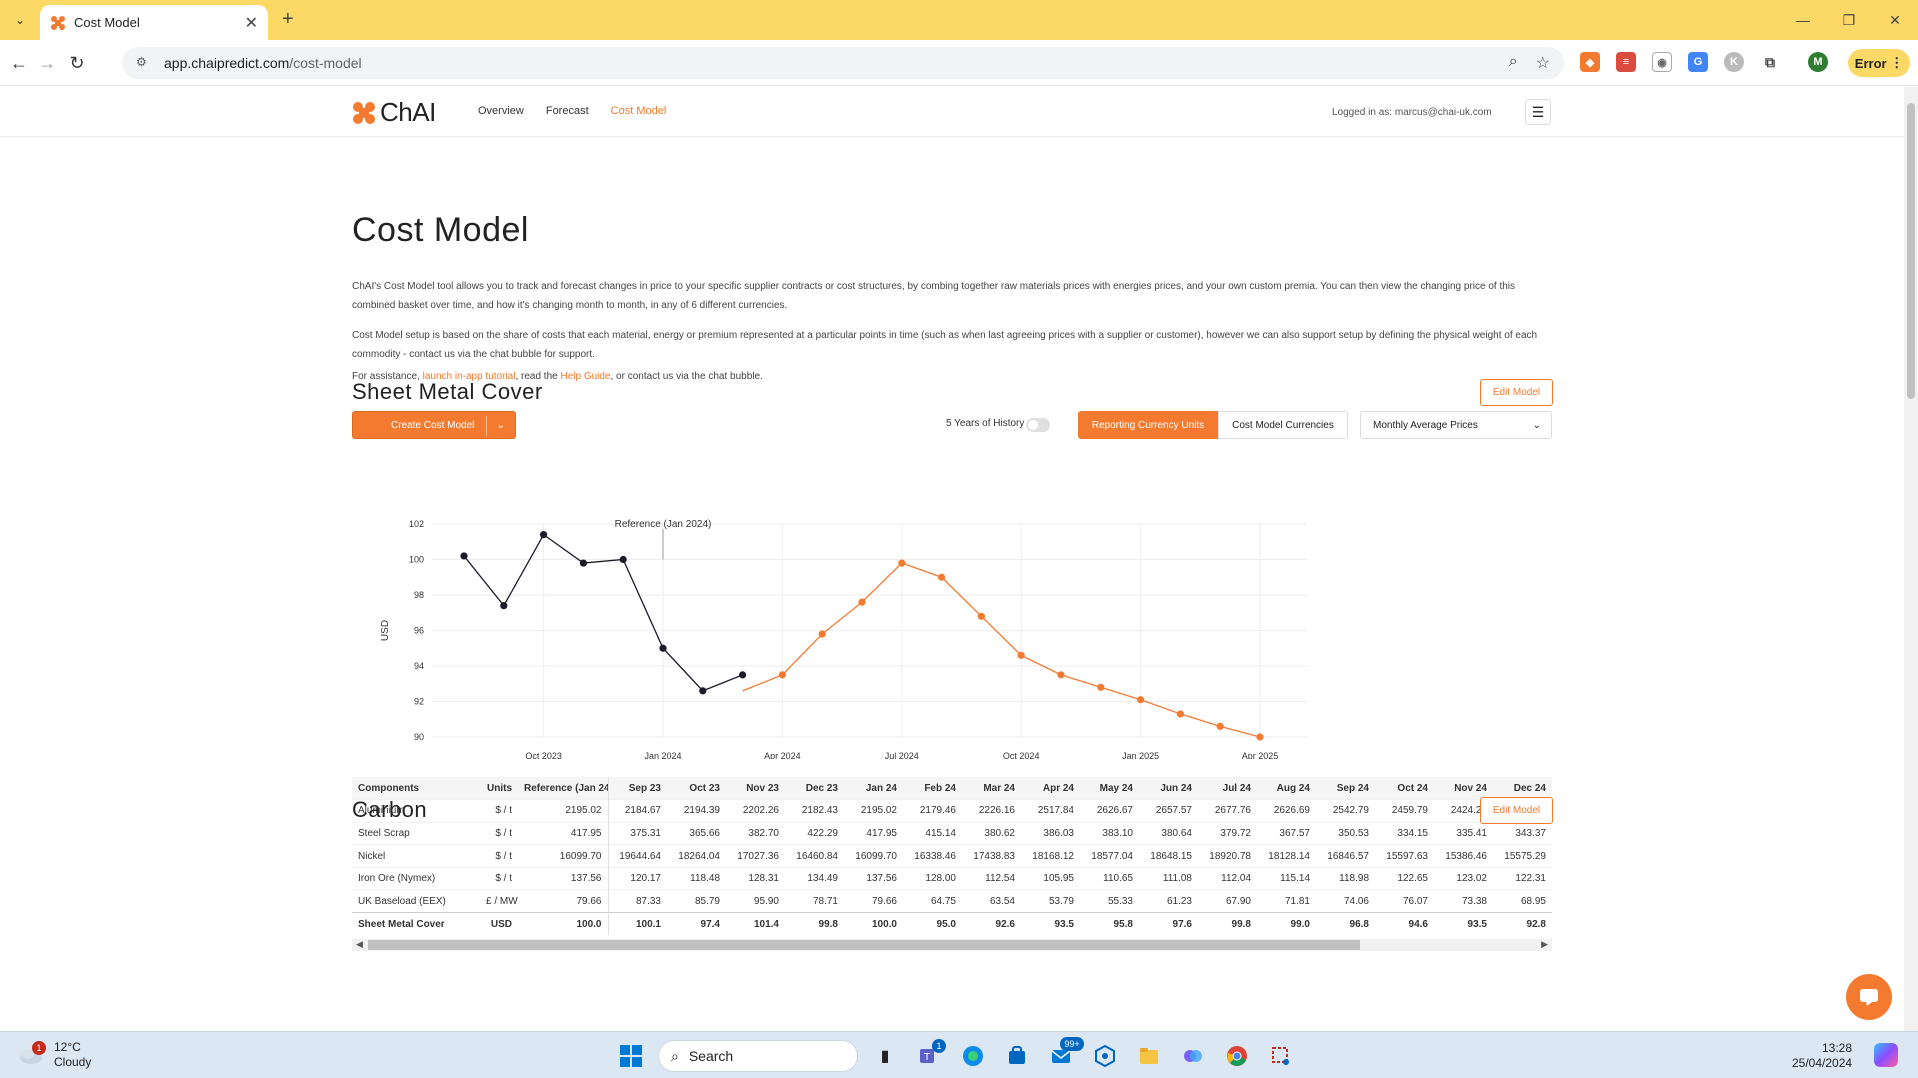 The width and height of the screenshot is (1918, 1078). What do you see at coordinates (1911, 559) in the screenshot?
I see `page-vertical-scrollbar` at bounding box center [1911, 559].